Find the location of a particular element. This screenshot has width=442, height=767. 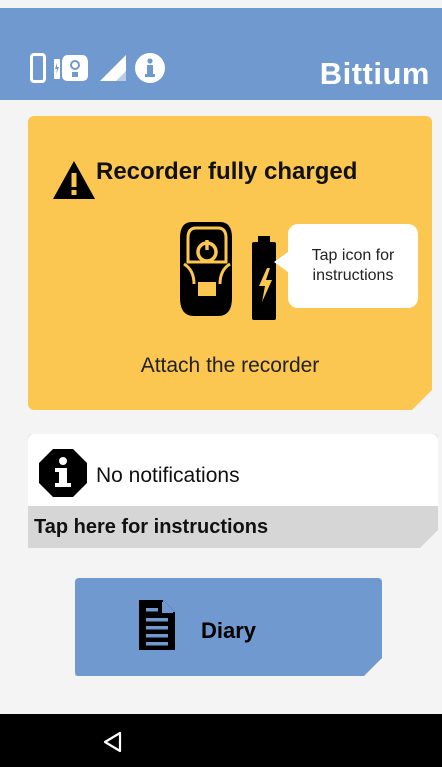

status-icons is located at coordinates (98, 68).